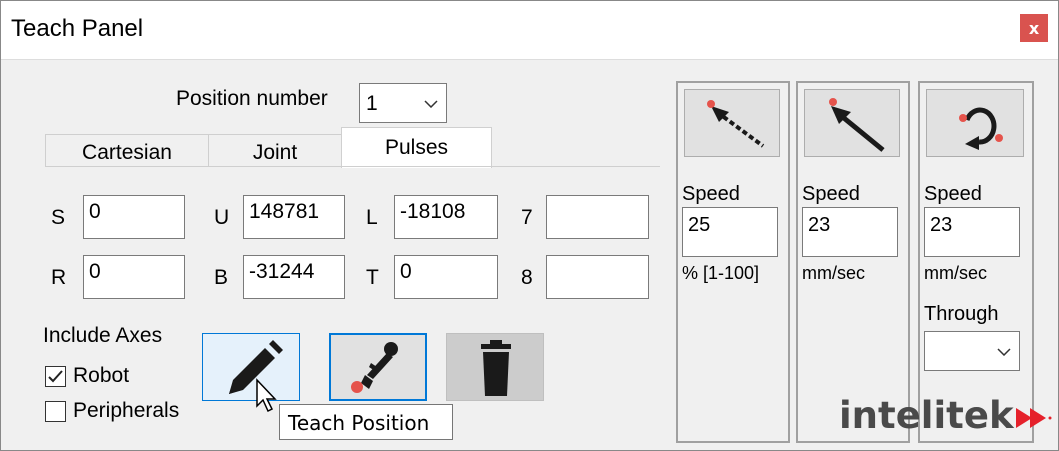 The image size is (1059, 451). What do you see at coordinates (926, 415) in the screenshot?
I see `brand-name: intelitek` at bounding box center [926, 415].